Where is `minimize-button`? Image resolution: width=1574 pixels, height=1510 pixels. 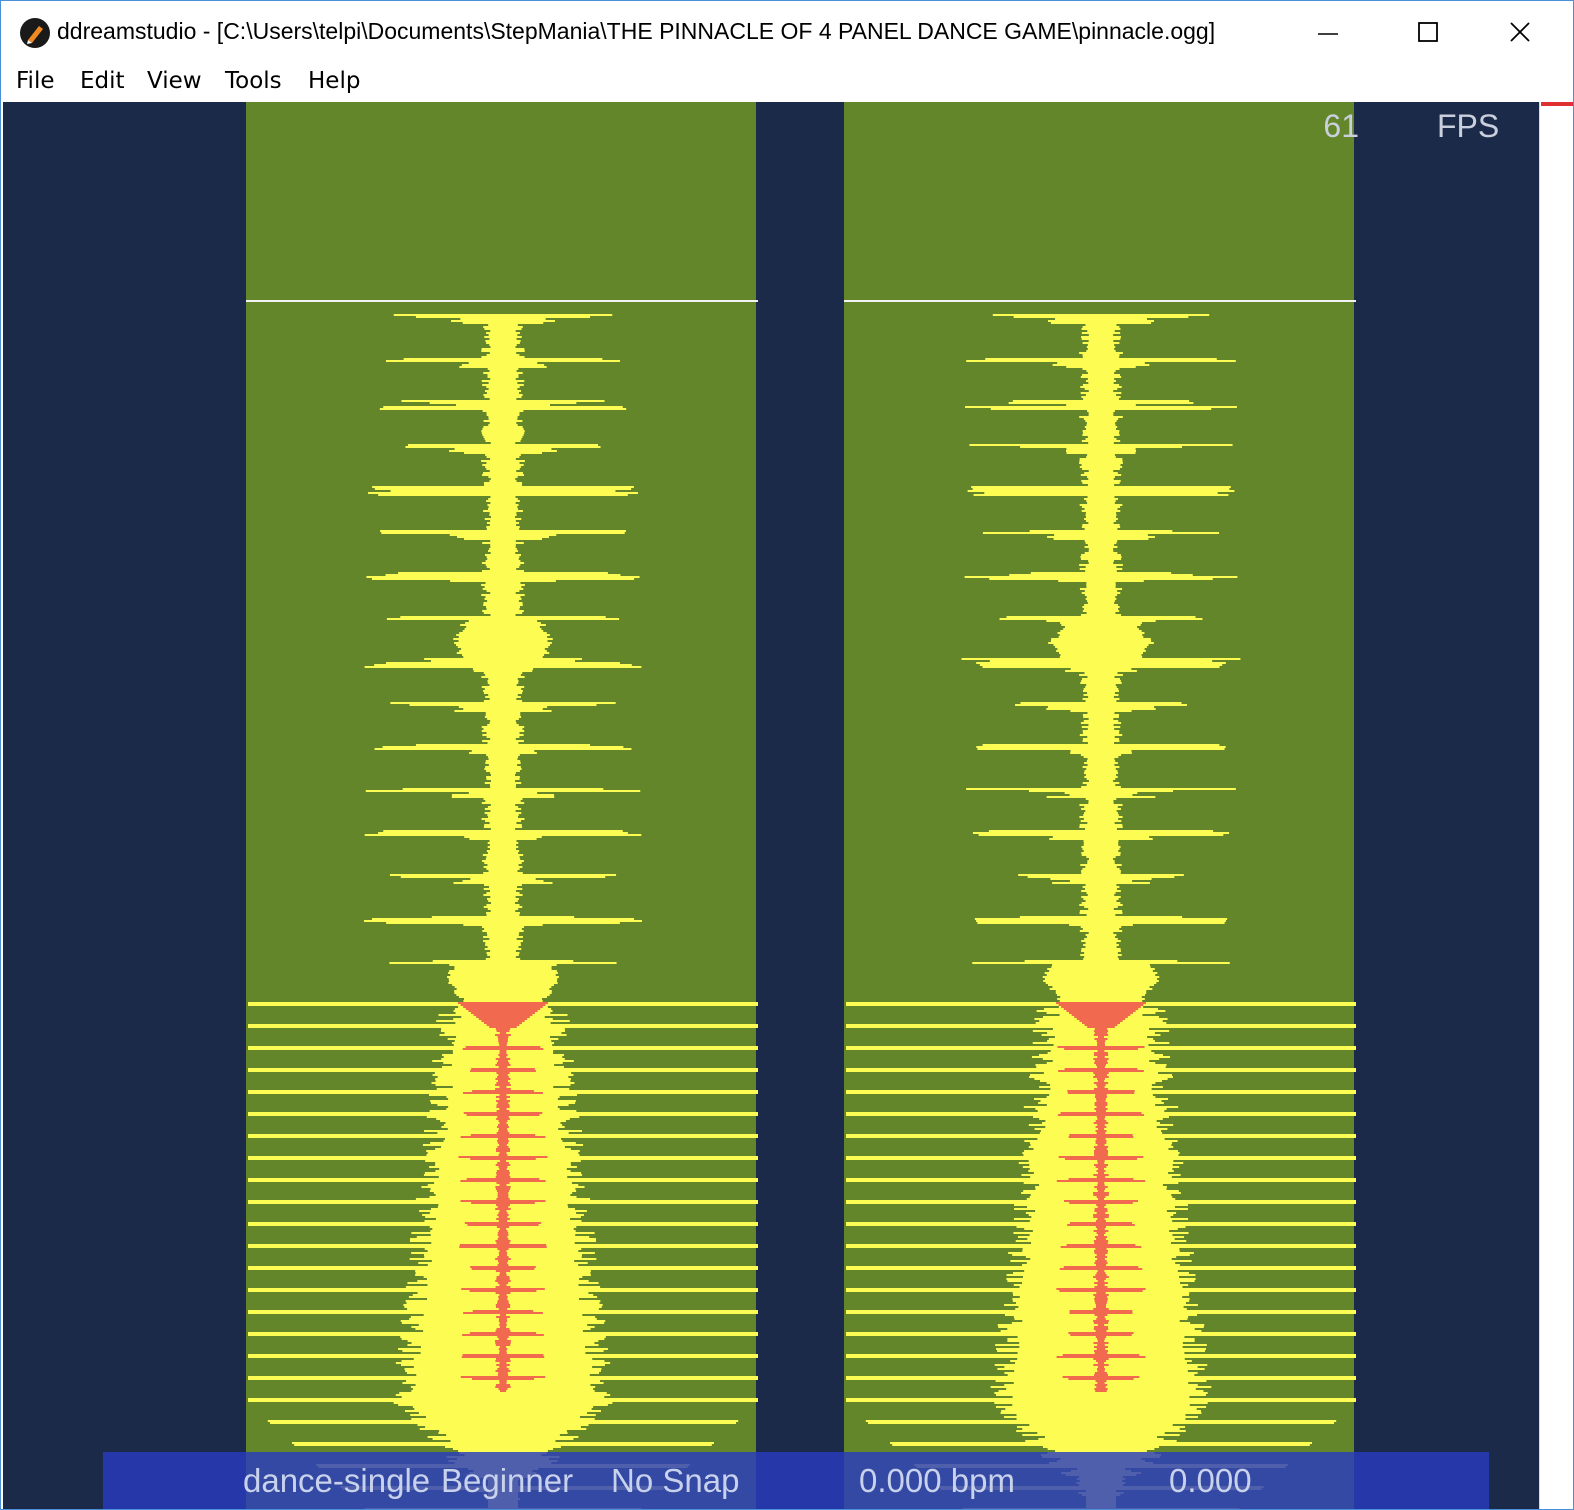 minimize-button is located at coordinates (1328, 32).